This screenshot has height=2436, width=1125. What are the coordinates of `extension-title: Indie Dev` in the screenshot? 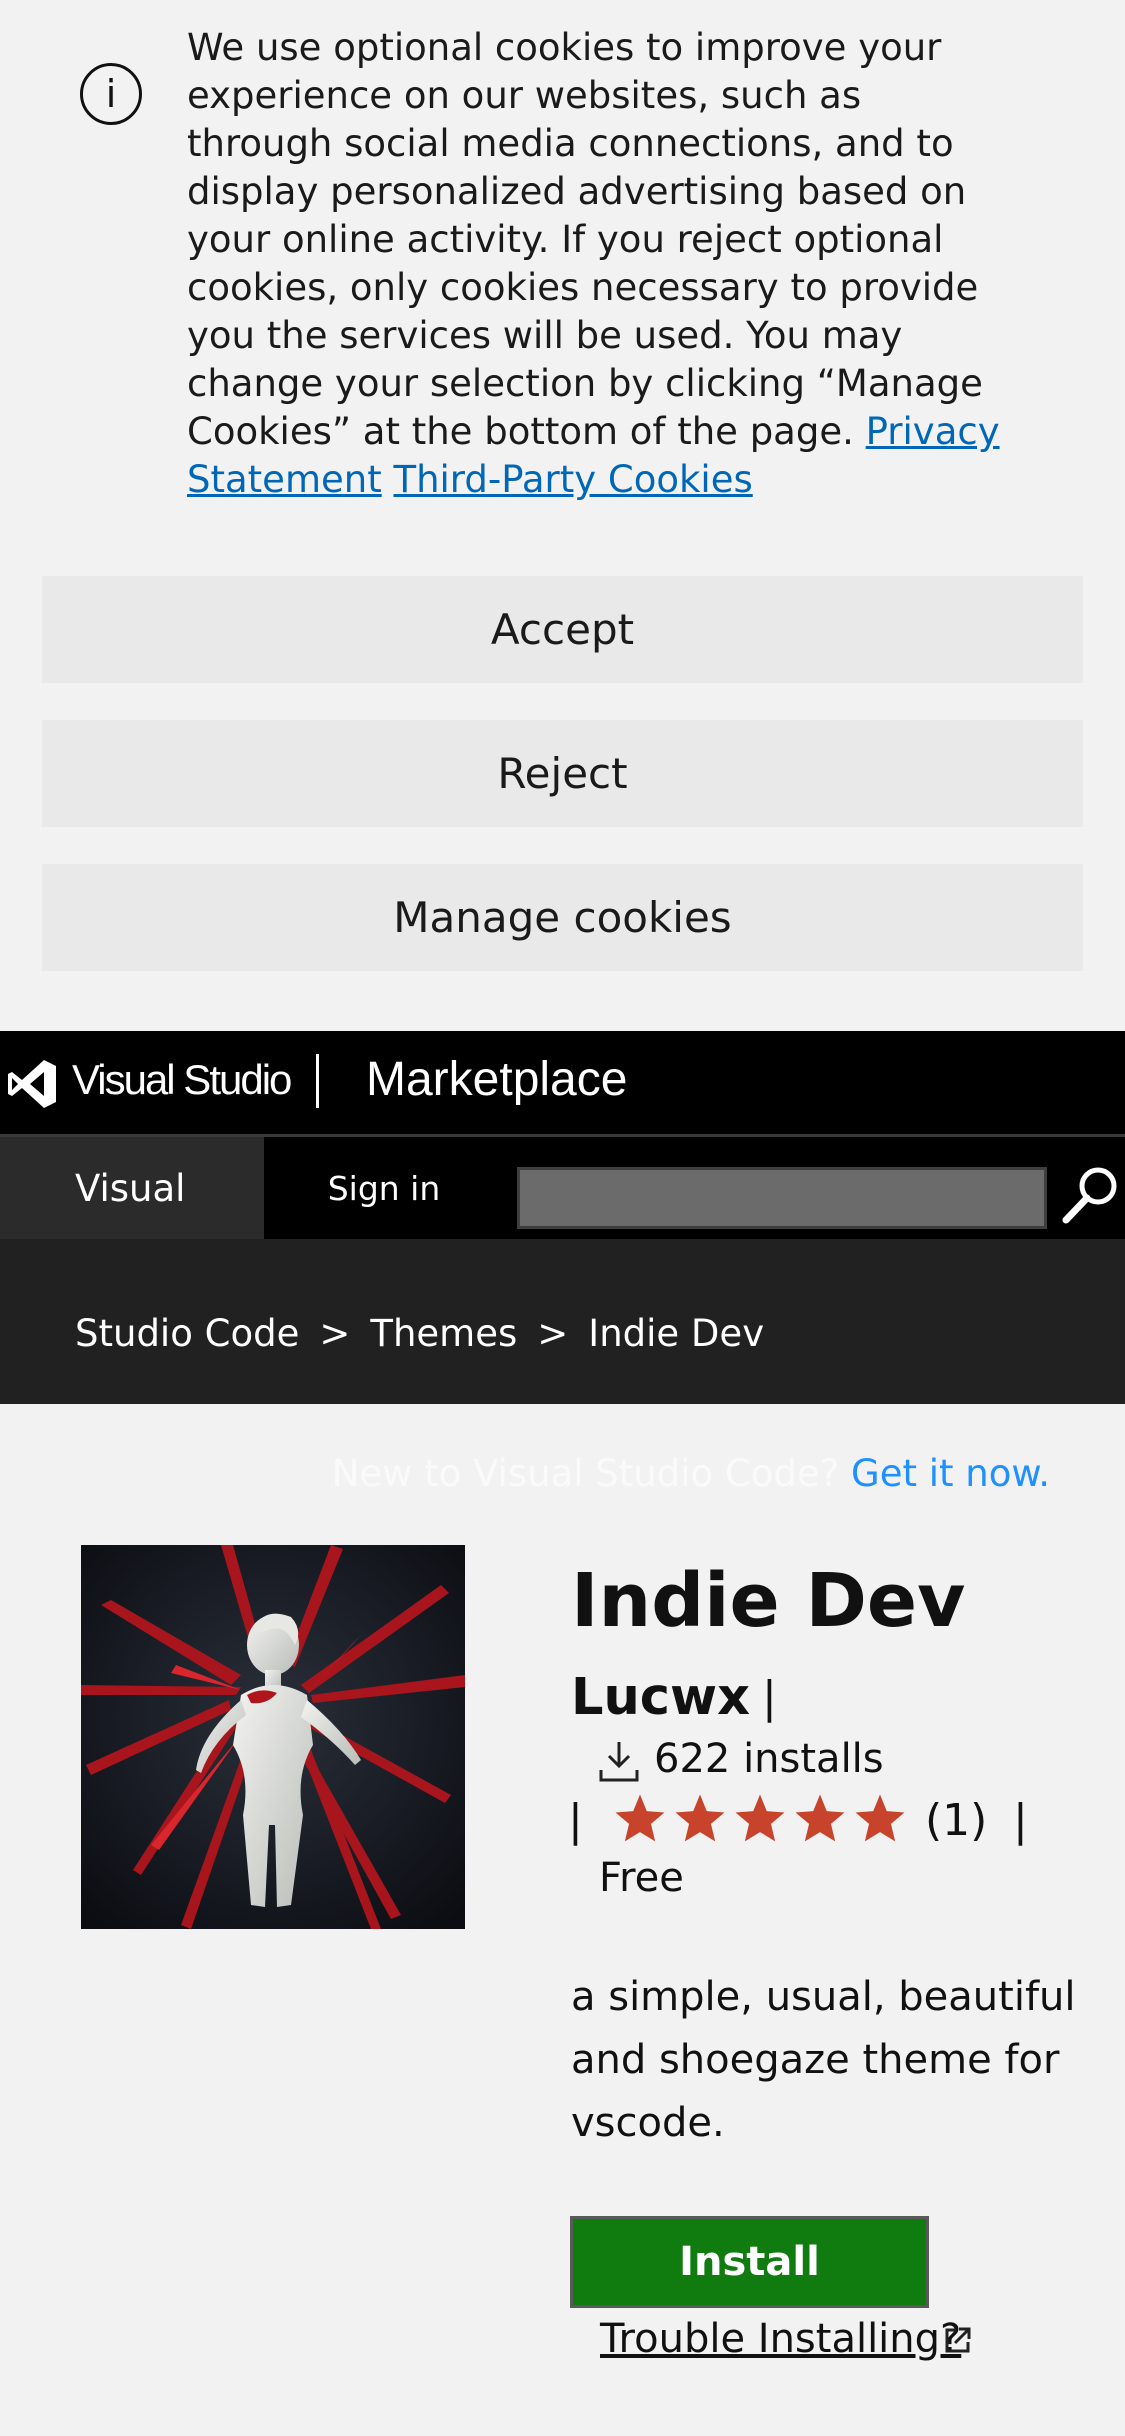 It's located at (768, 1601).